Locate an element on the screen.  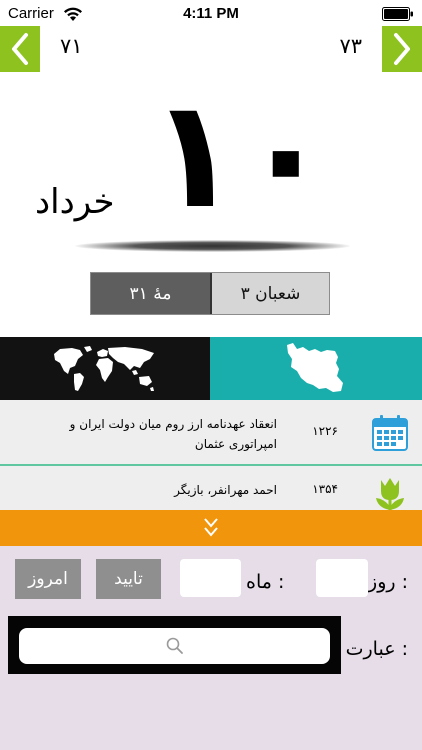
region-tabs is located at coordinates (211, 368).